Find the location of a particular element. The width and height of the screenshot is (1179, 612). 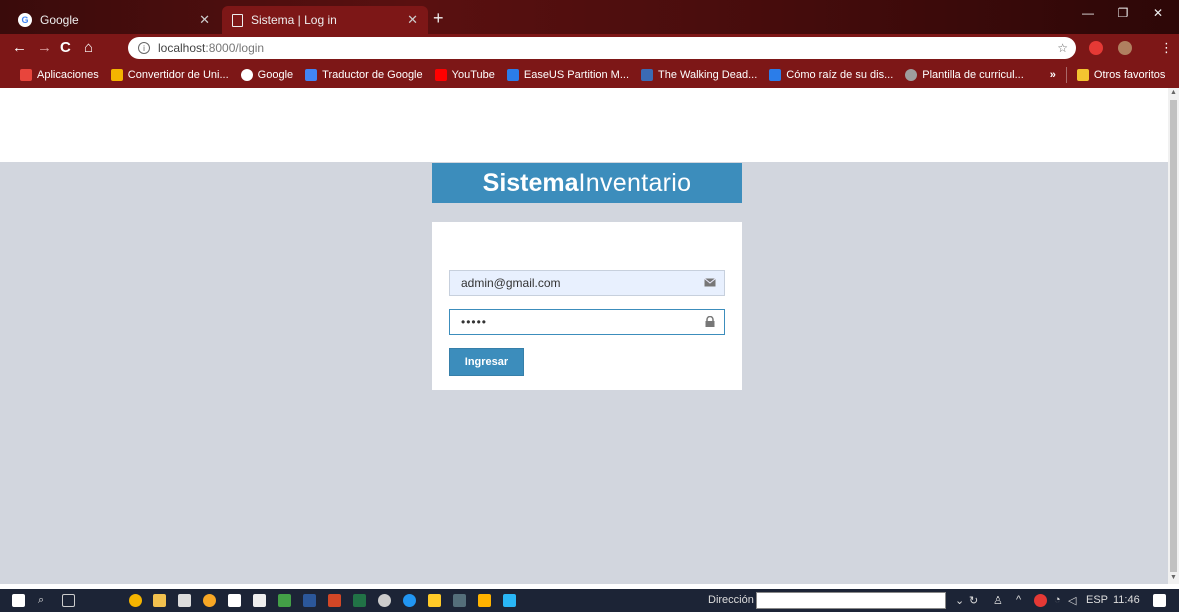

address-toolbar-label: Dirección is located at coordinates (731, 600).